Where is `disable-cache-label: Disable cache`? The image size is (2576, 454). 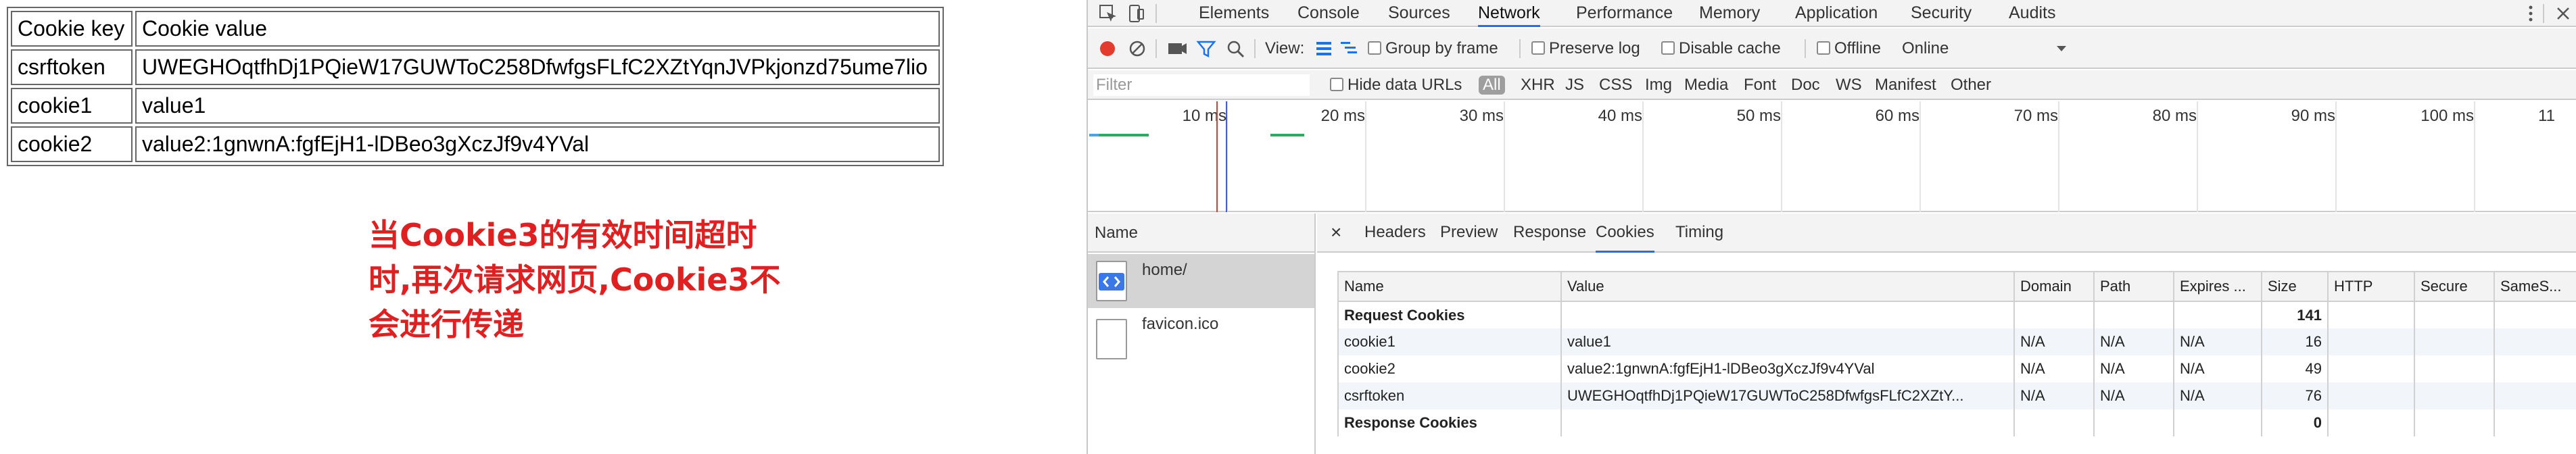 disable-cache-label: Disable cache is located at coordinates (1730, 48).